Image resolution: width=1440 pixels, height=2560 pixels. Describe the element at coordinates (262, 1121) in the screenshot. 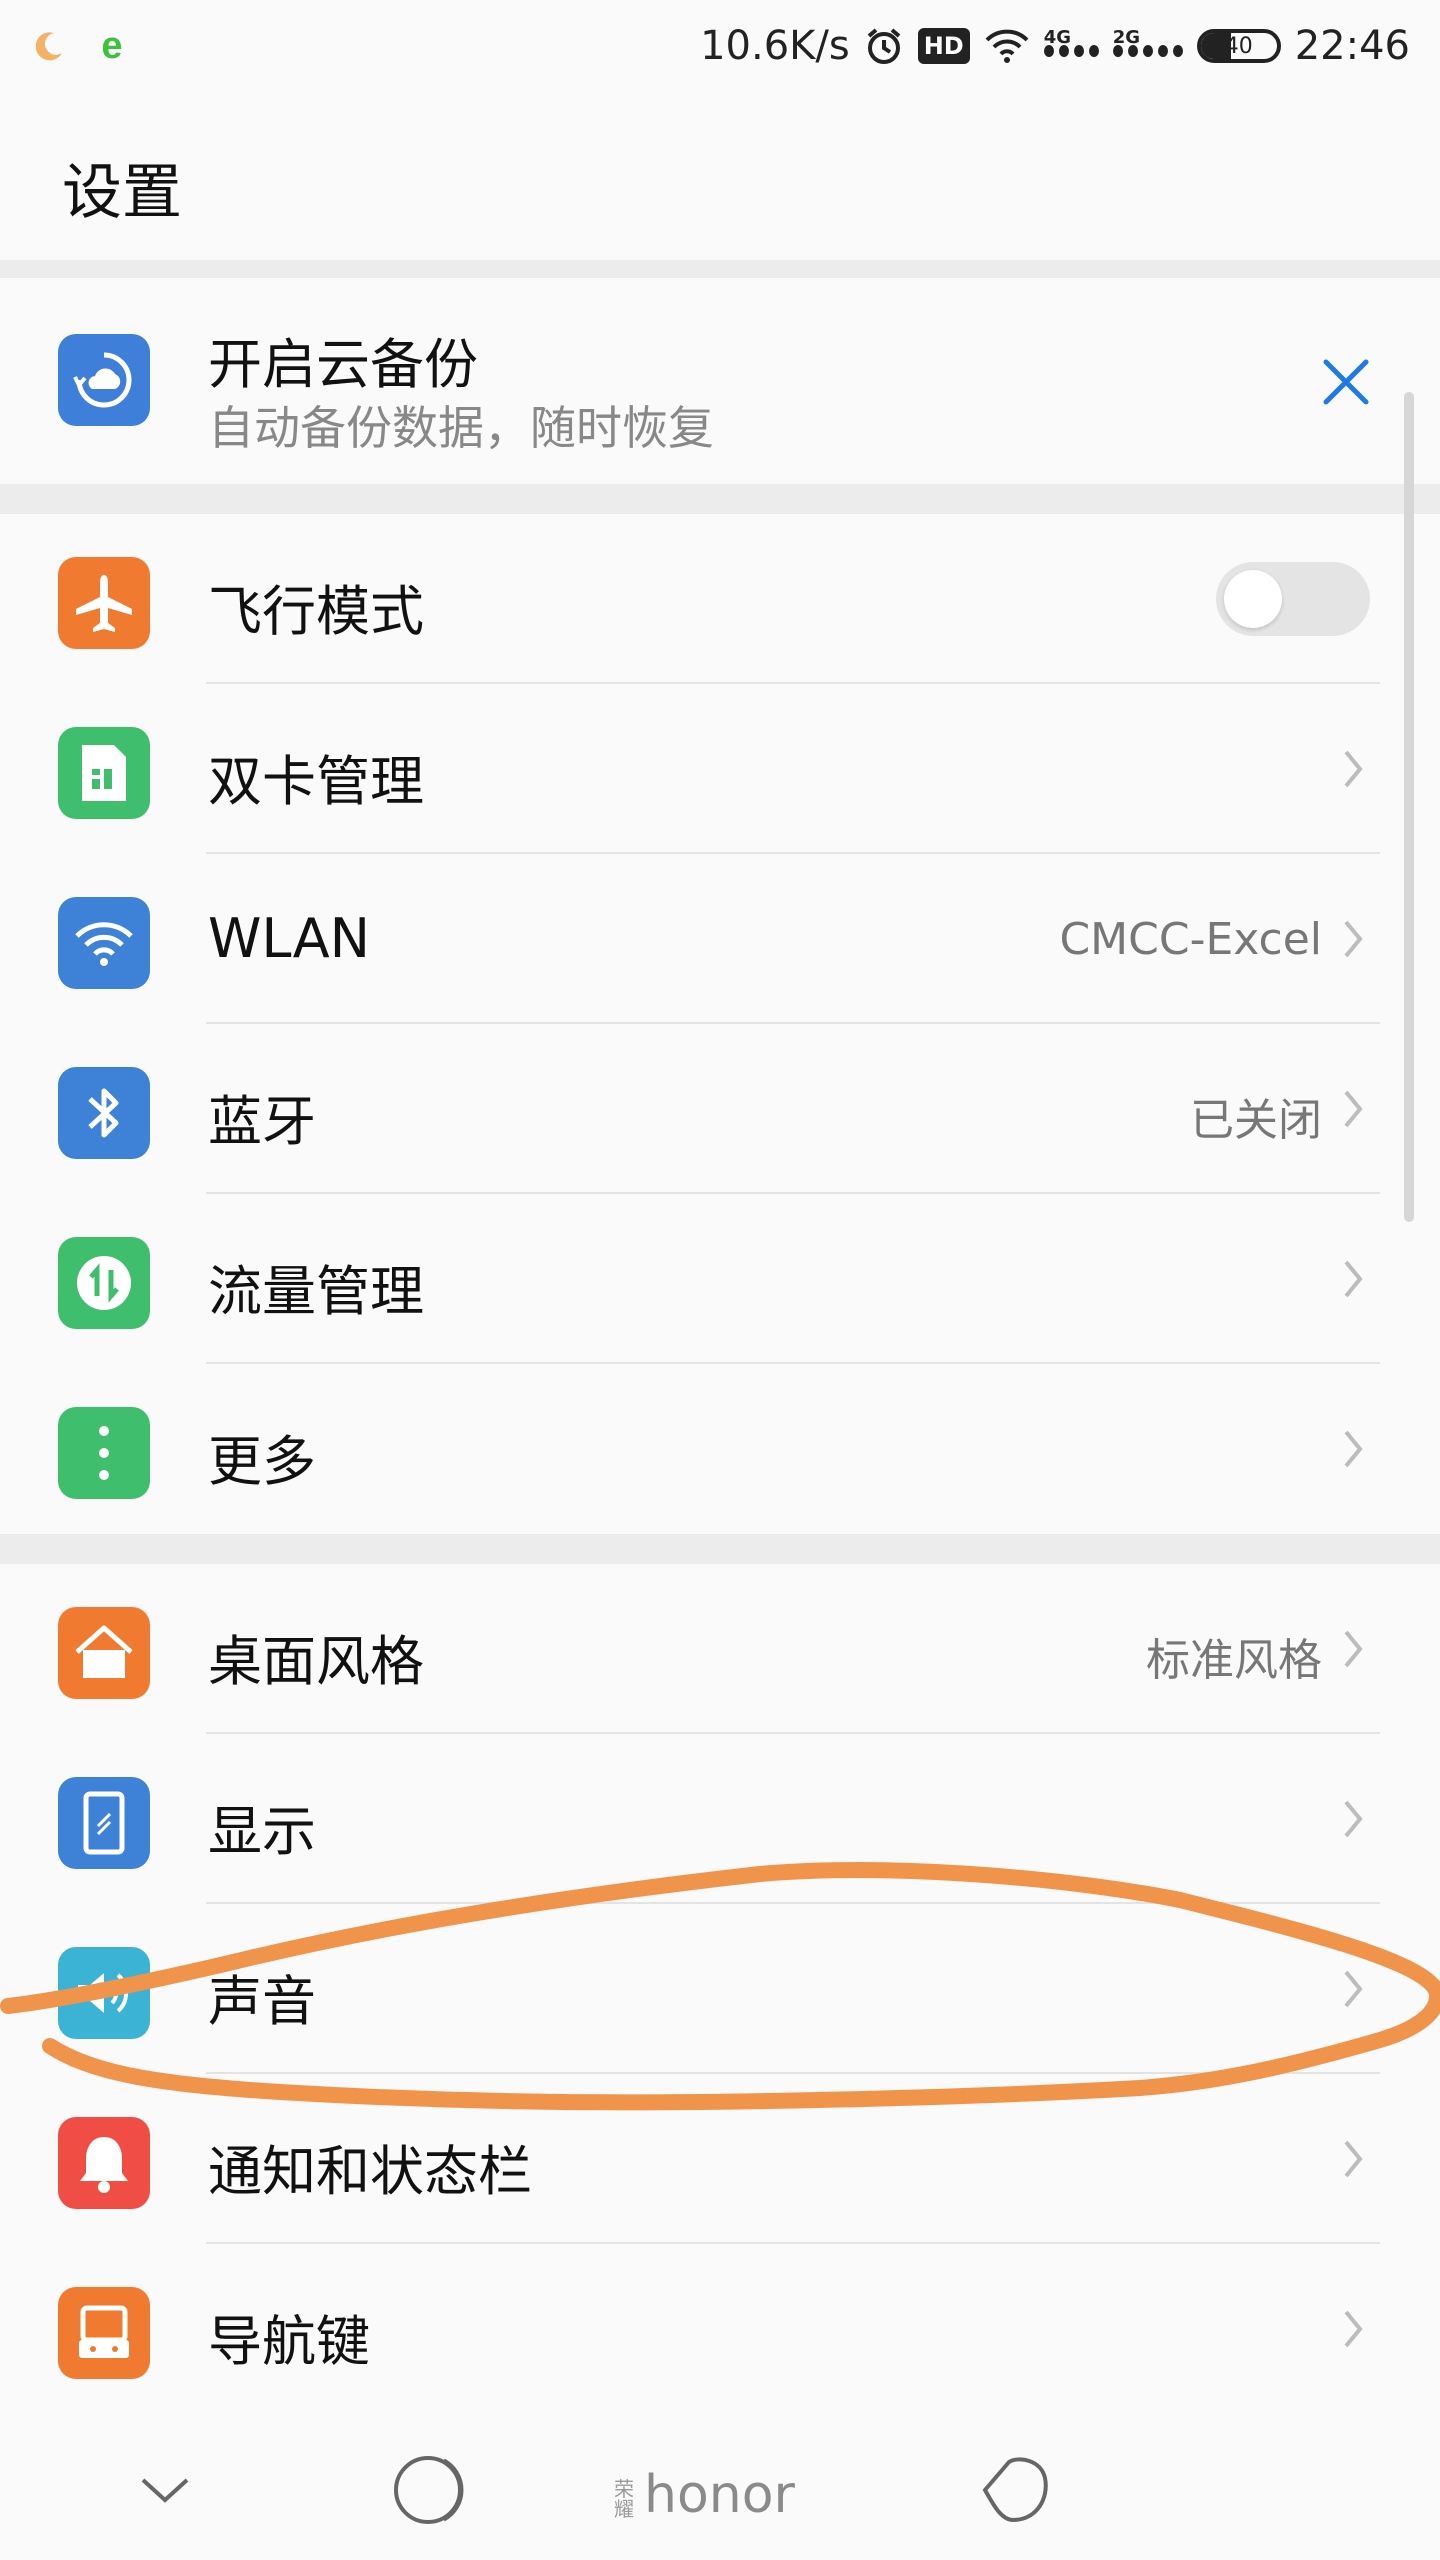

I see `row-label: 蓝牙` at that location.